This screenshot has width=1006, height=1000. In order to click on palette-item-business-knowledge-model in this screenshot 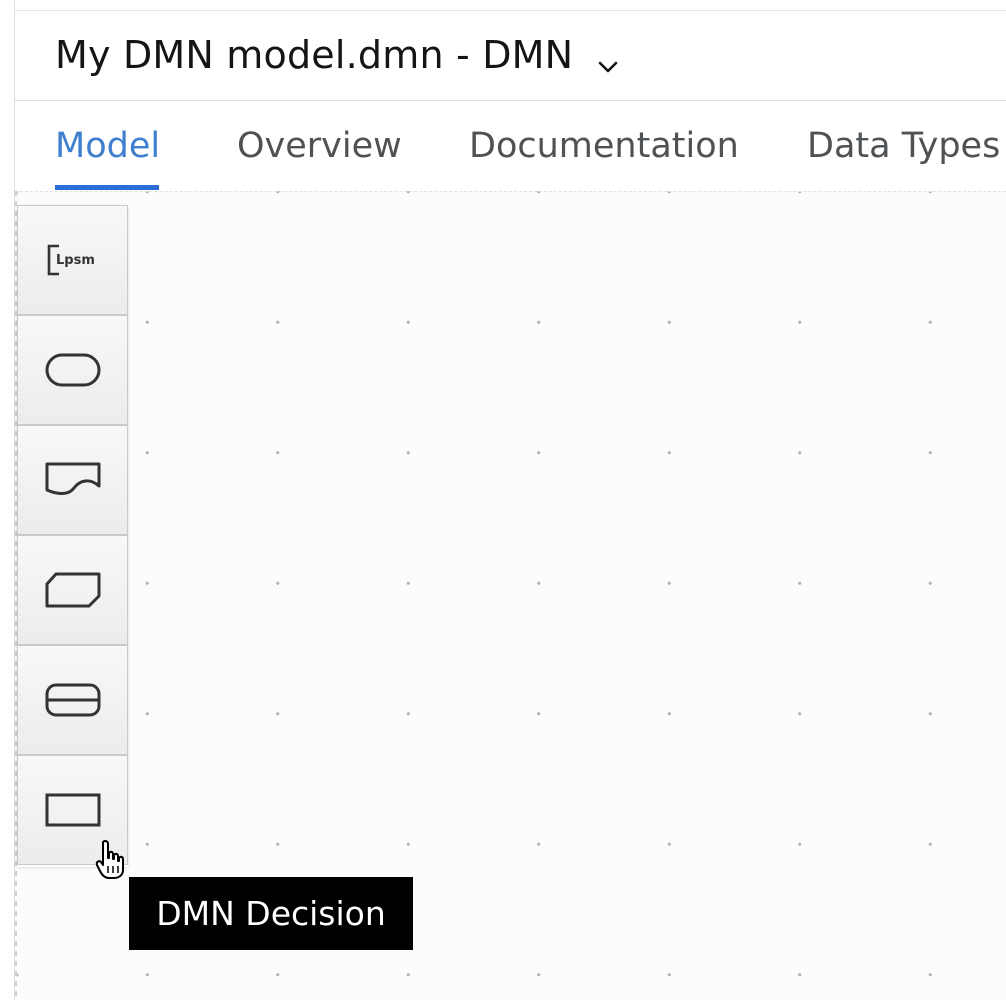, I will do `click(72, 590)`.